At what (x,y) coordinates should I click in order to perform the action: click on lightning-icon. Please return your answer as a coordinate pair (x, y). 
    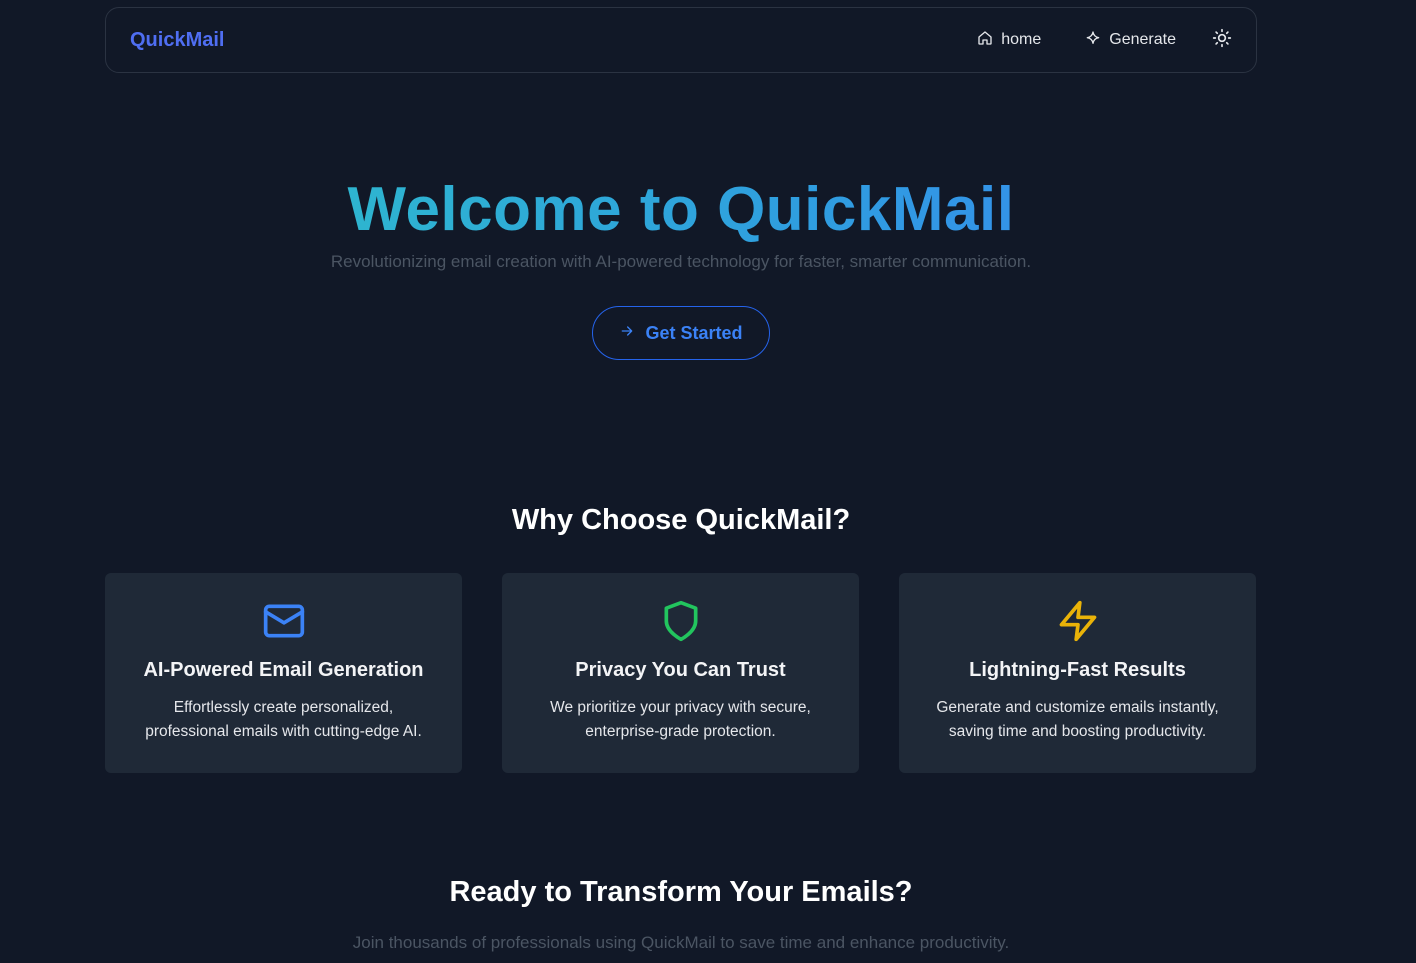
    Looking at the image, I should click on (1077, 621).